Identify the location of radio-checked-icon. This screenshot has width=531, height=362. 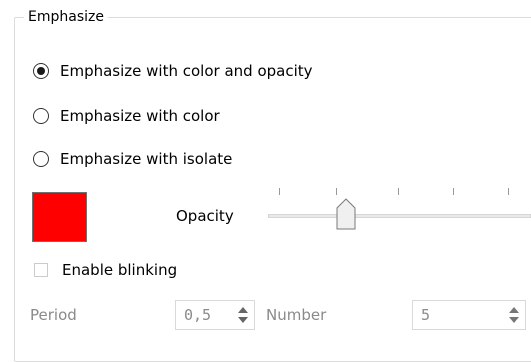
(41, 71).